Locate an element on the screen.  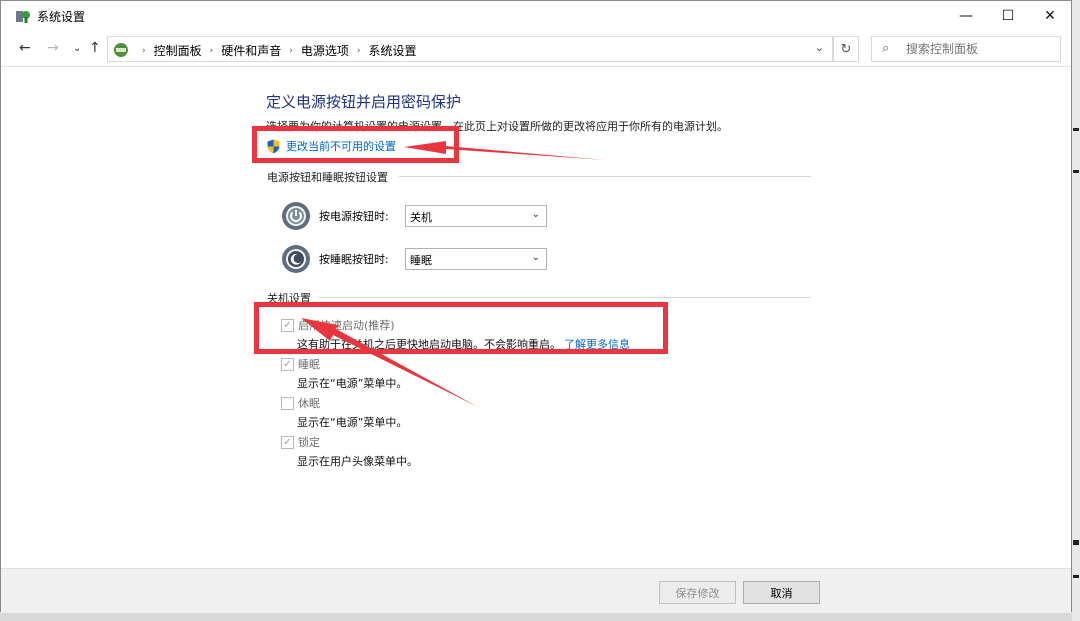
annotation-arrow-top is located at coordinates (504, 150).